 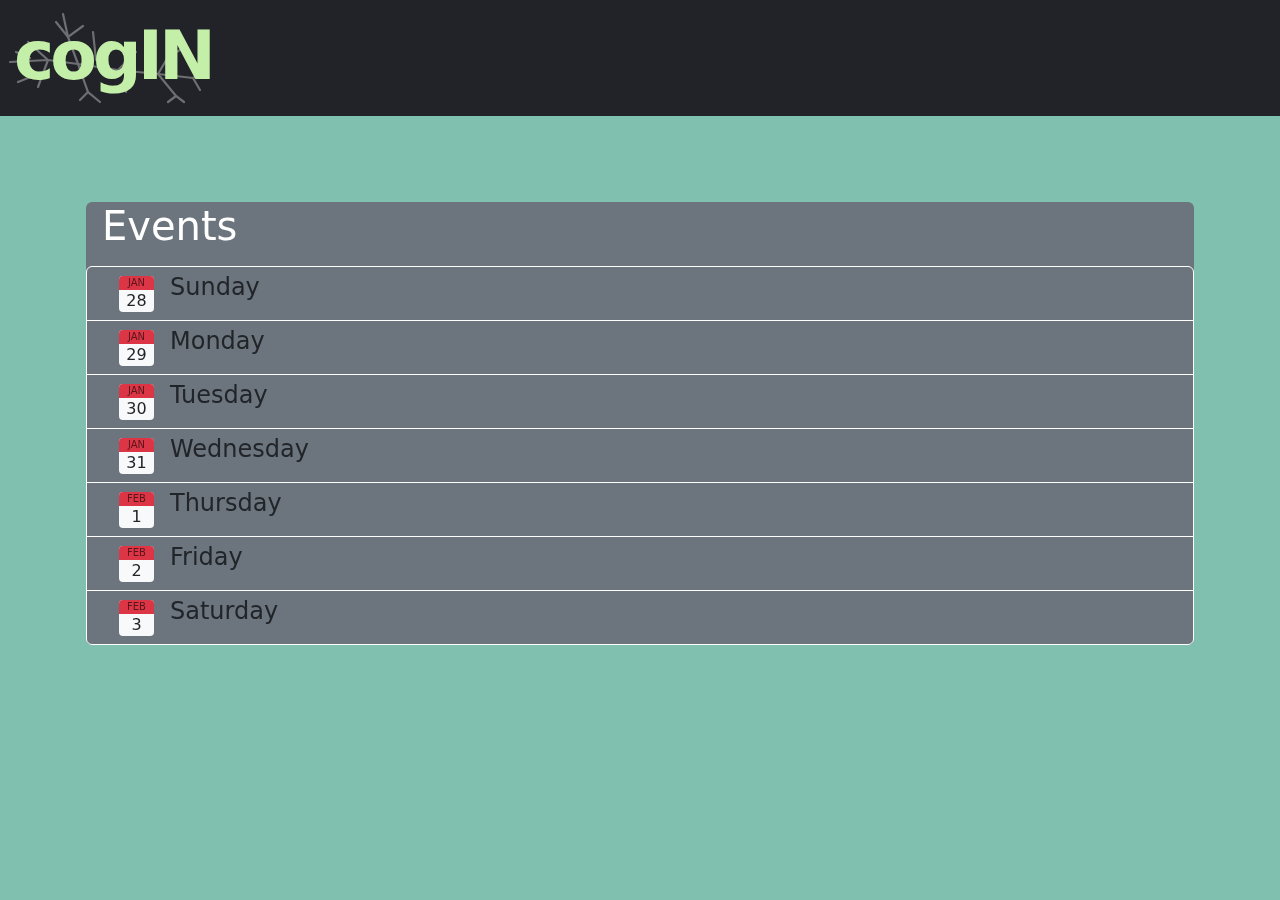 I want to click on event-day-name: Friday, so click(x=206, y=557).